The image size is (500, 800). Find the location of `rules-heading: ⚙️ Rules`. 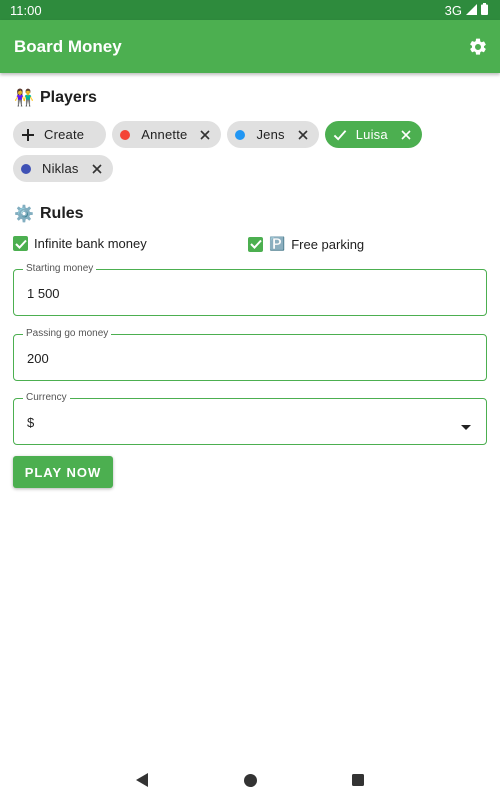

rules-heading: ⚙️ Rules is located at coordinates (49, 214).